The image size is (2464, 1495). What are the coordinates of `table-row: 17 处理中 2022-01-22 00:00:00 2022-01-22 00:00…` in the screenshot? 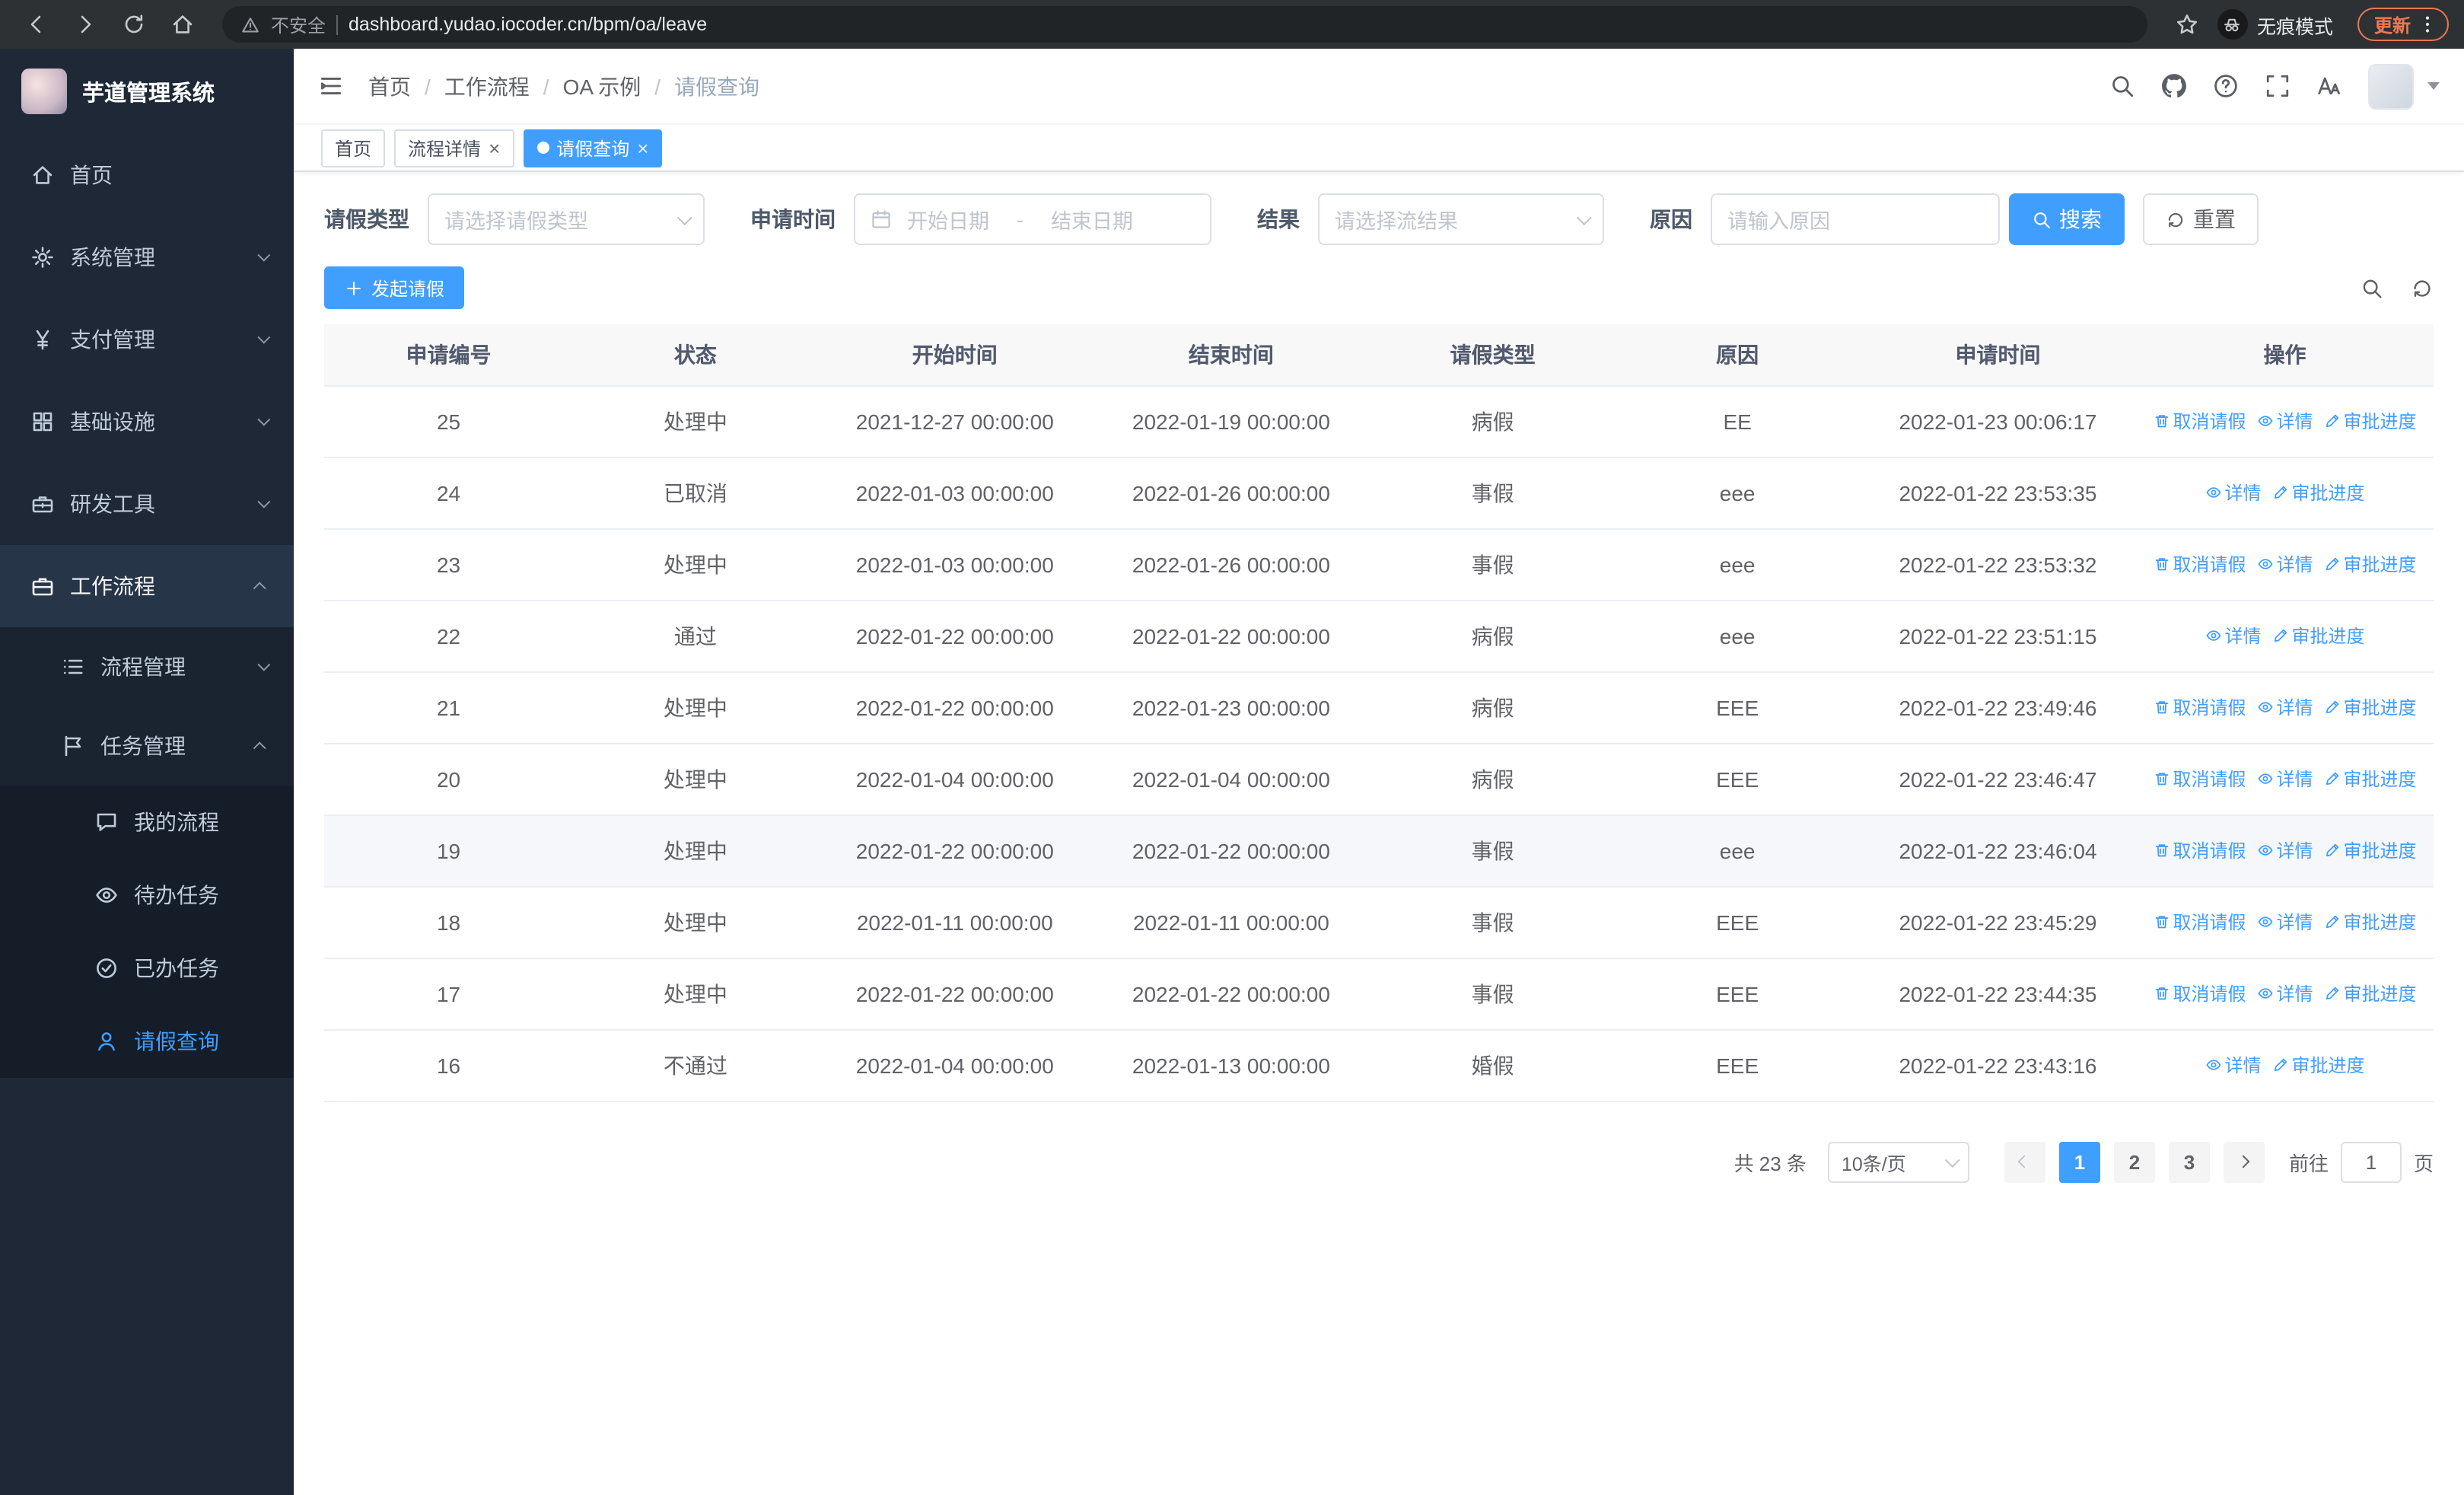 It's located at (1379, 994).